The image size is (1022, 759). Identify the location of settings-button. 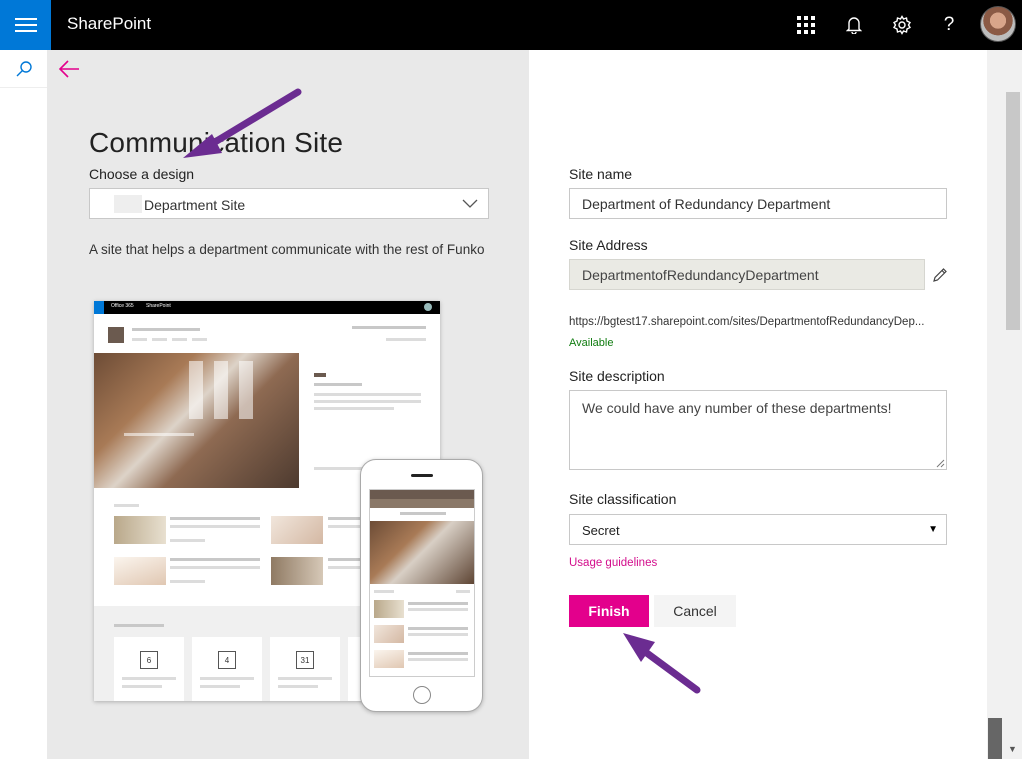
(902, 25).